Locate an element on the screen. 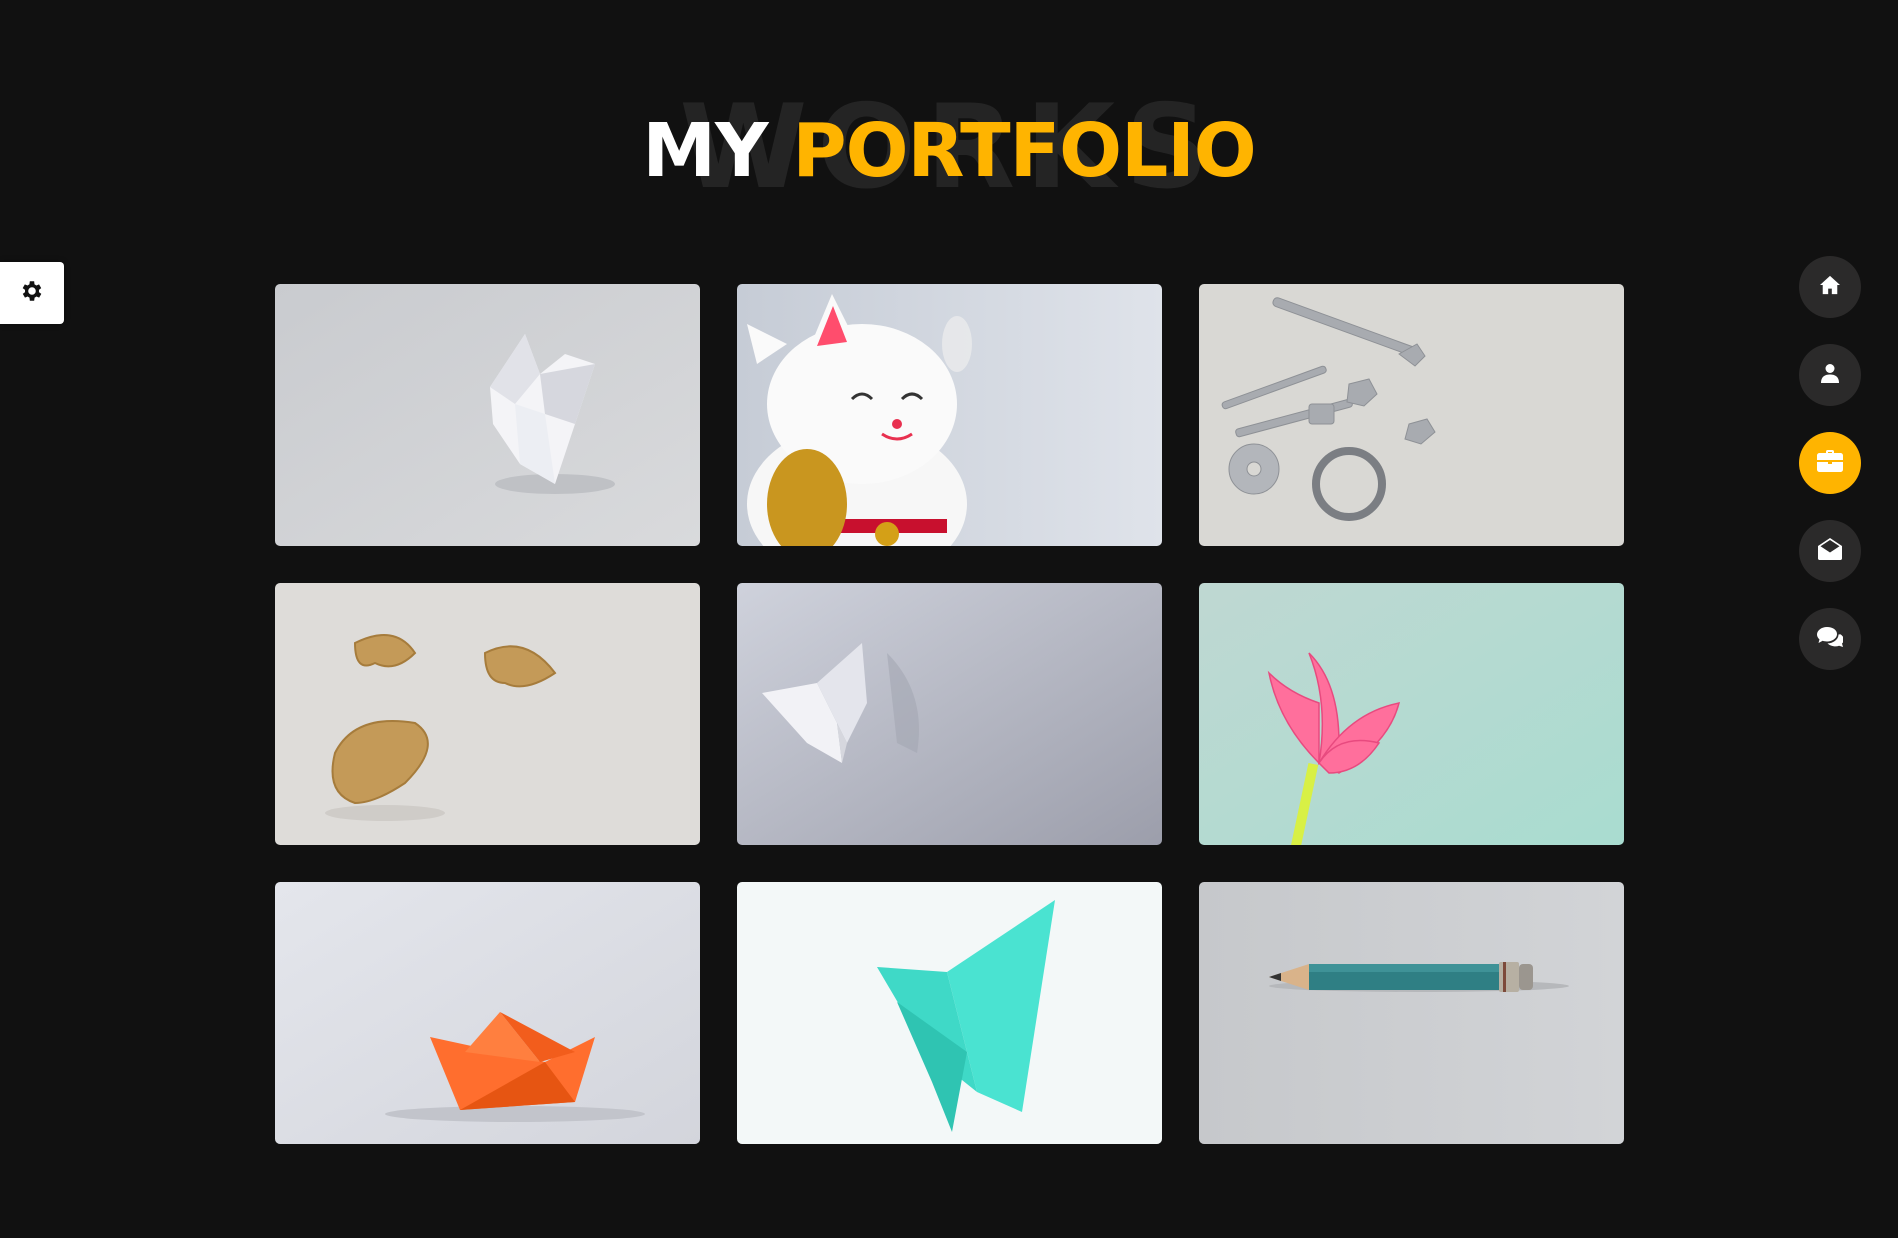  envelope-open-icon is located at coordinates (1830, 551).